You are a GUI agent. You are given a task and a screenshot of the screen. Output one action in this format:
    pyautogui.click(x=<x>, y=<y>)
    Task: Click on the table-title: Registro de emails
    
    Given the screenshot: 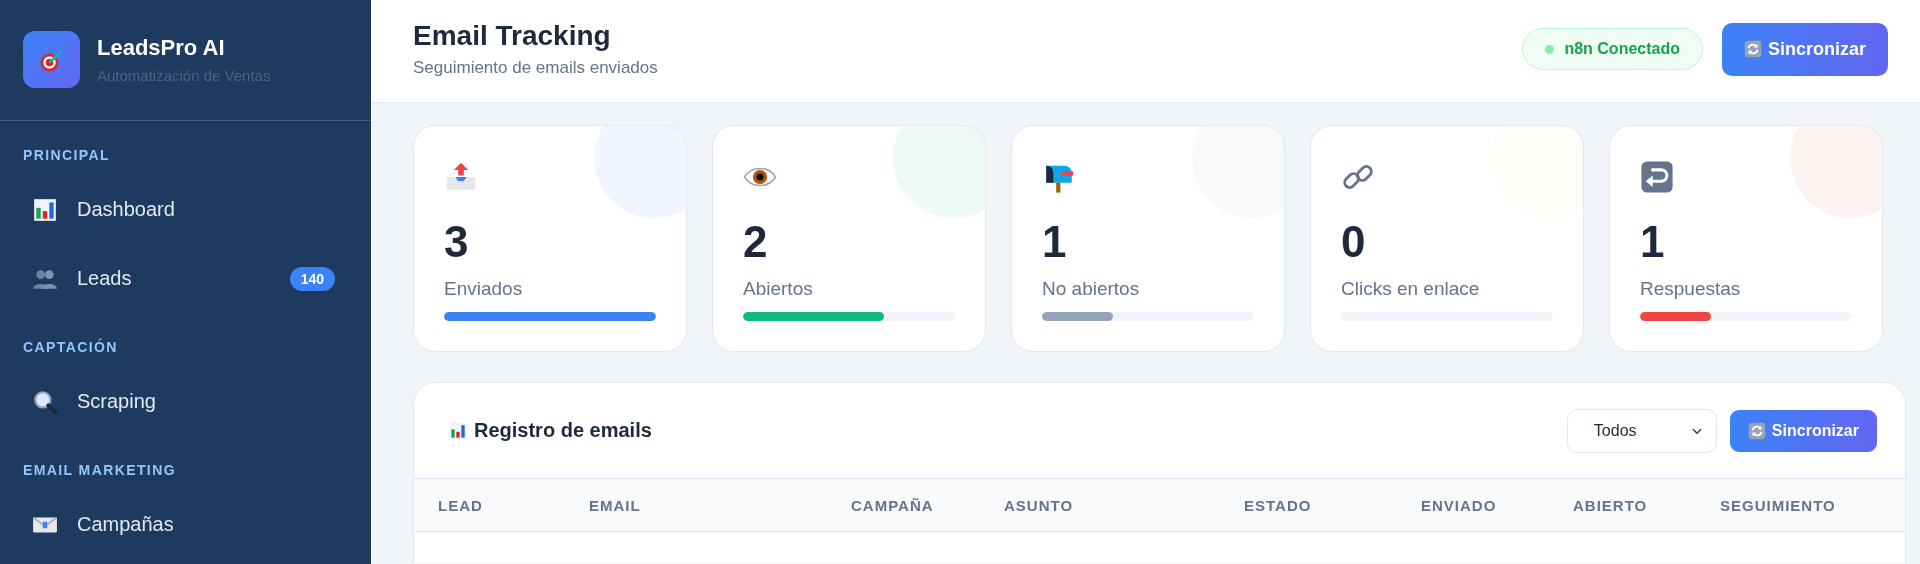 What is the action you would take?
    pyautogui.click(x=563, y=430)
    